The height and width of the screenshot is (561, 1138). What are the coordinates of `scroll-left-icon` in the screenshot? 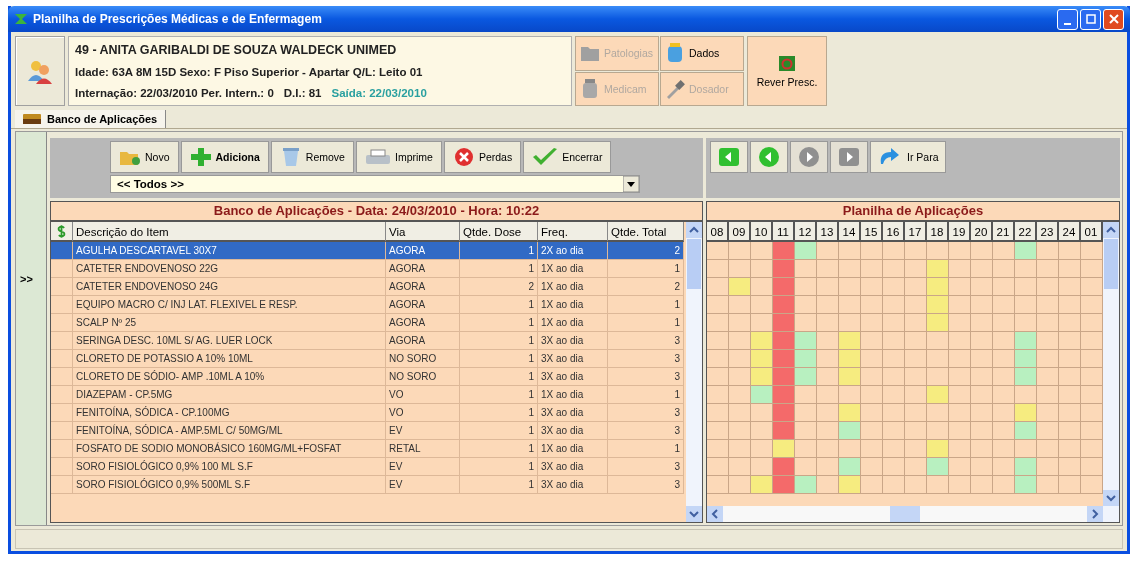 It's located at (715, 514).